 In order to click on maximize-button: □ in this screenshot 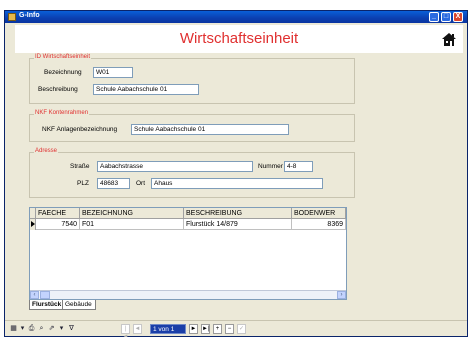, I will do `click(446, 17)`.